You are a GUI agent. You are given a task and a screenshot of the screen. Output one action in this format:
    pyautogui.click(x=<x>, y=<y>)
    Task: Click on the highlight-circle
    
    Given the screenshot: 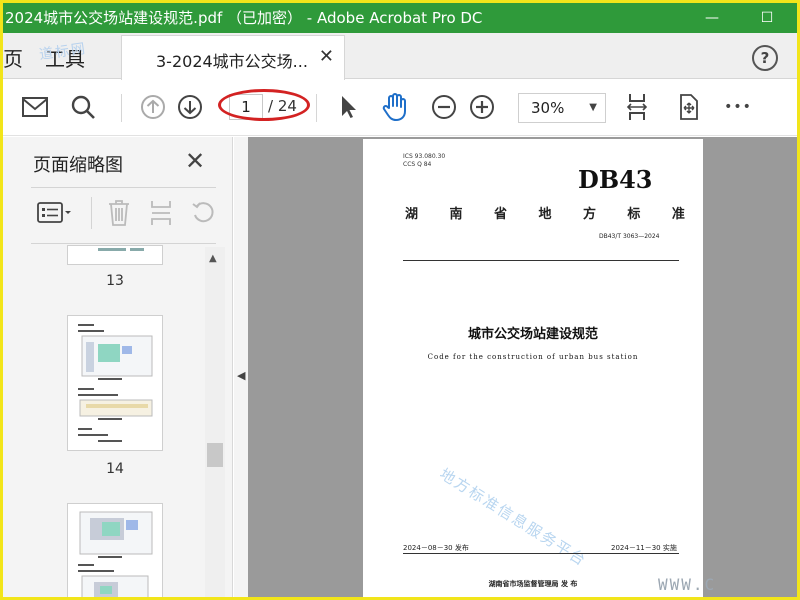 What is the action you would take?
    pyautogui.click(x=264, y=105)
    